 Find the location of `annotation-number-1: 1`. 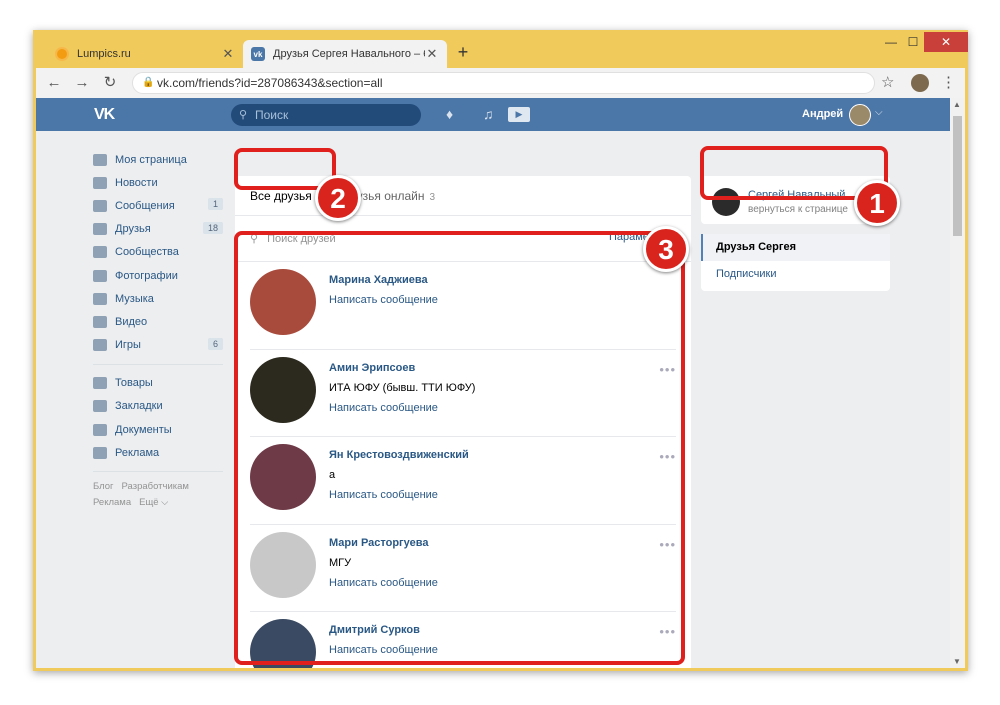

annotation-number-1: 1 is located at coordinates (877, 203).